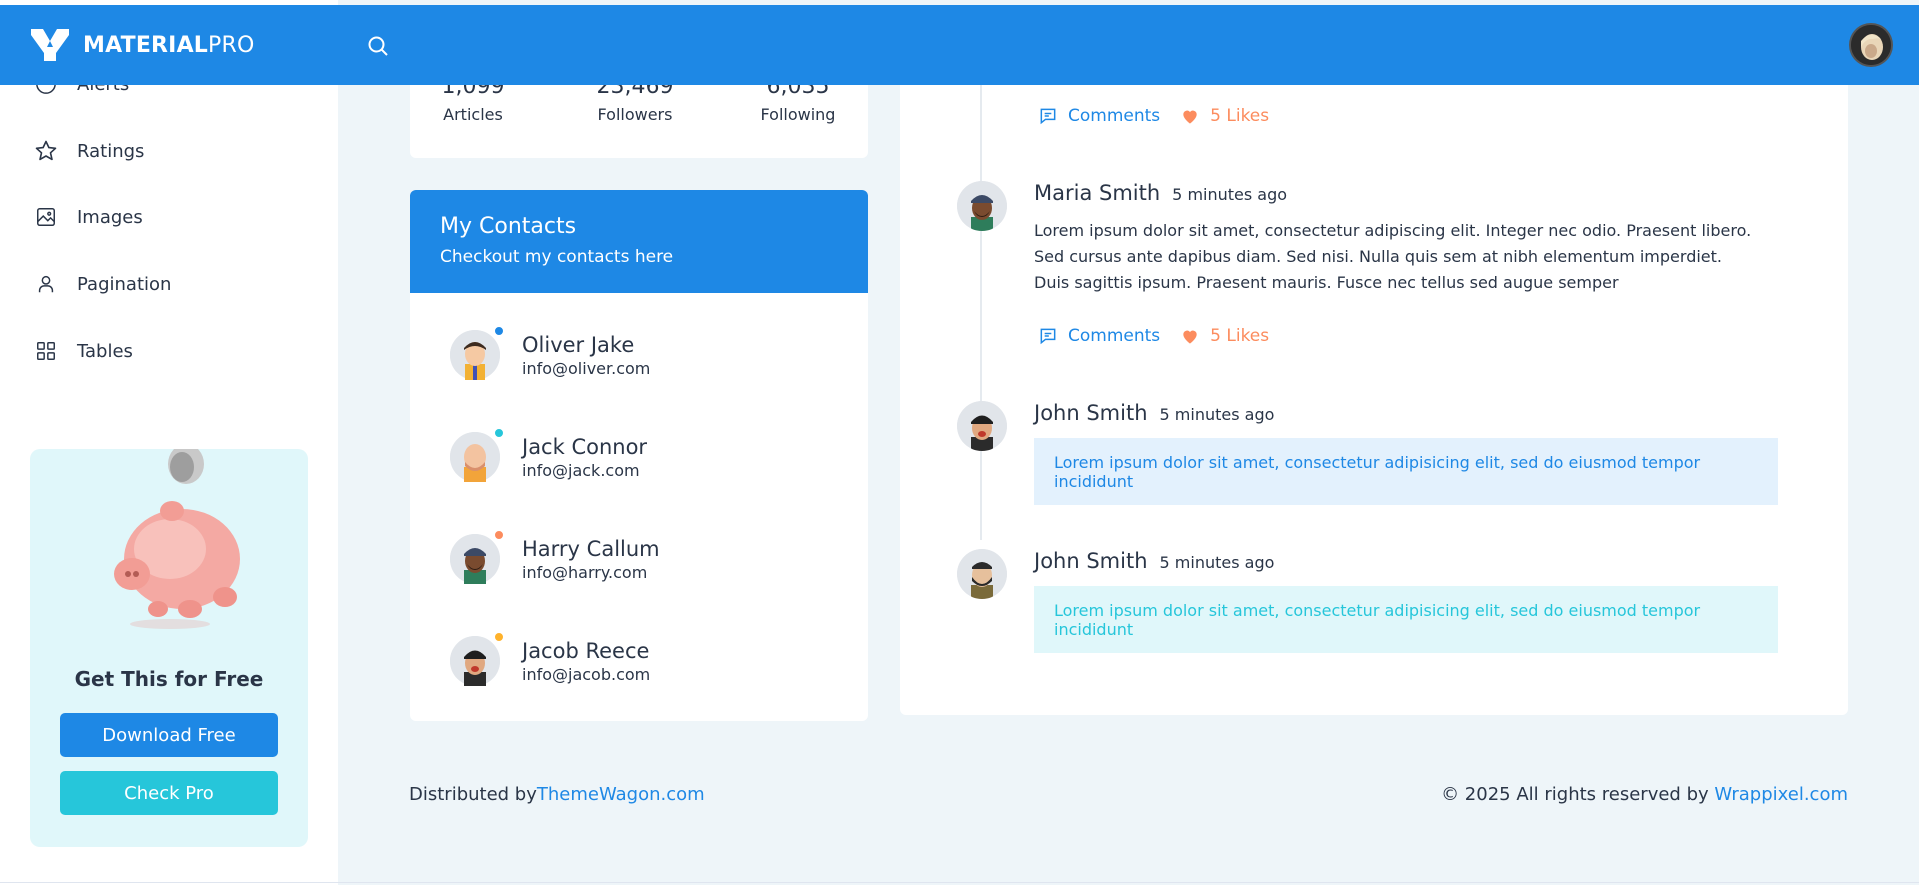 This screenshot has width=1919, height=885. I want to click on sidebar-item-pagination: Pagination, so click(102, 284).